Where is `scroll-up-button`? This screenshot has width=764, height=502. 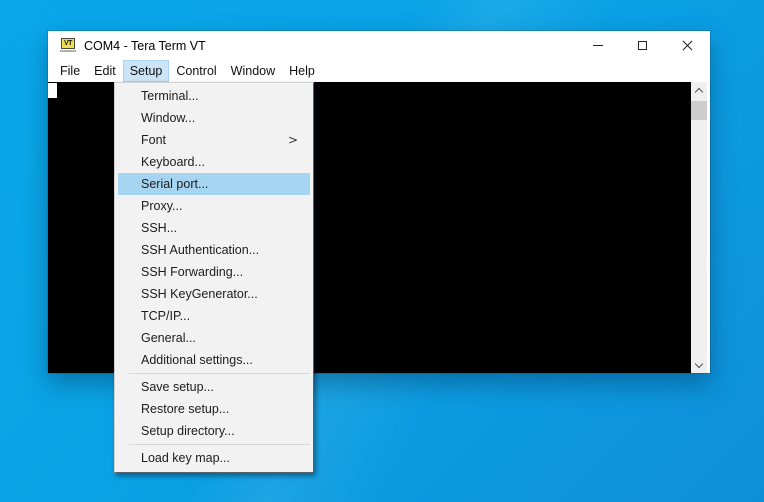 scroll-up-button is located at coordinates (699, 90).